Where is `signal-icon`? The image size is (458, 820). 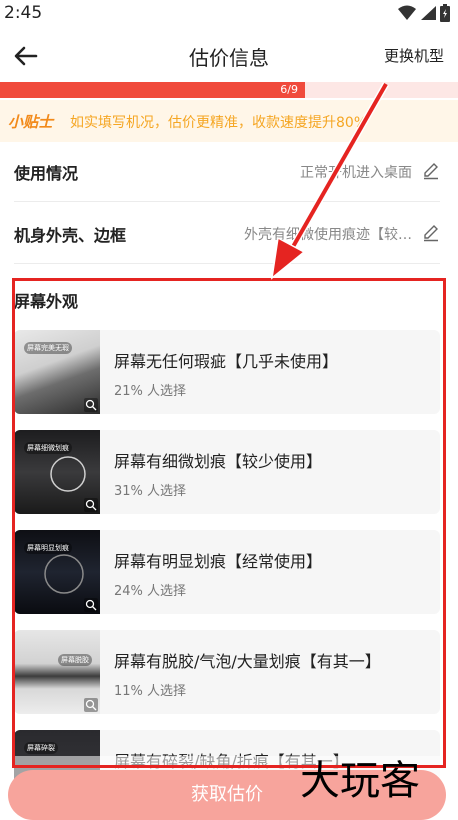
signal-icon is located at coordinates (428, 13).